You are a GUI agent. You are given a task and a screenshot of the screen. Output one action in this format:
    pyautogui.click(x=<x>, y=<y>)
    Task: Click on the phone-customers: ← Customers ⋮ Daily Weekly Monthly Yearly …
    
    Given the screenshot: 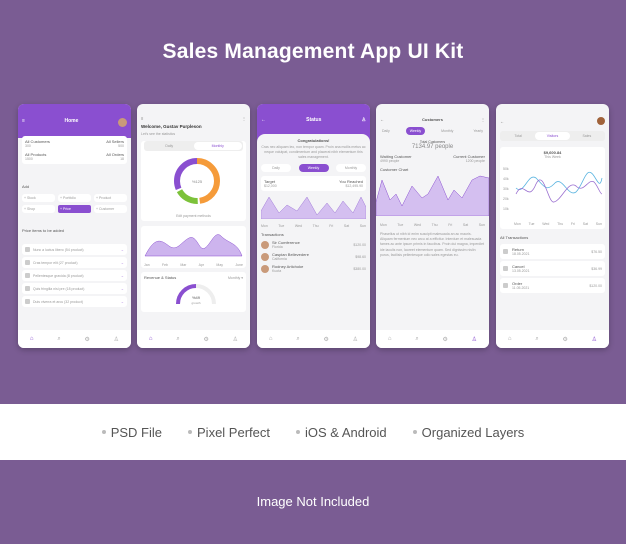 What is the action you would take?
    pyautogui.click(x=432, y=226)
    